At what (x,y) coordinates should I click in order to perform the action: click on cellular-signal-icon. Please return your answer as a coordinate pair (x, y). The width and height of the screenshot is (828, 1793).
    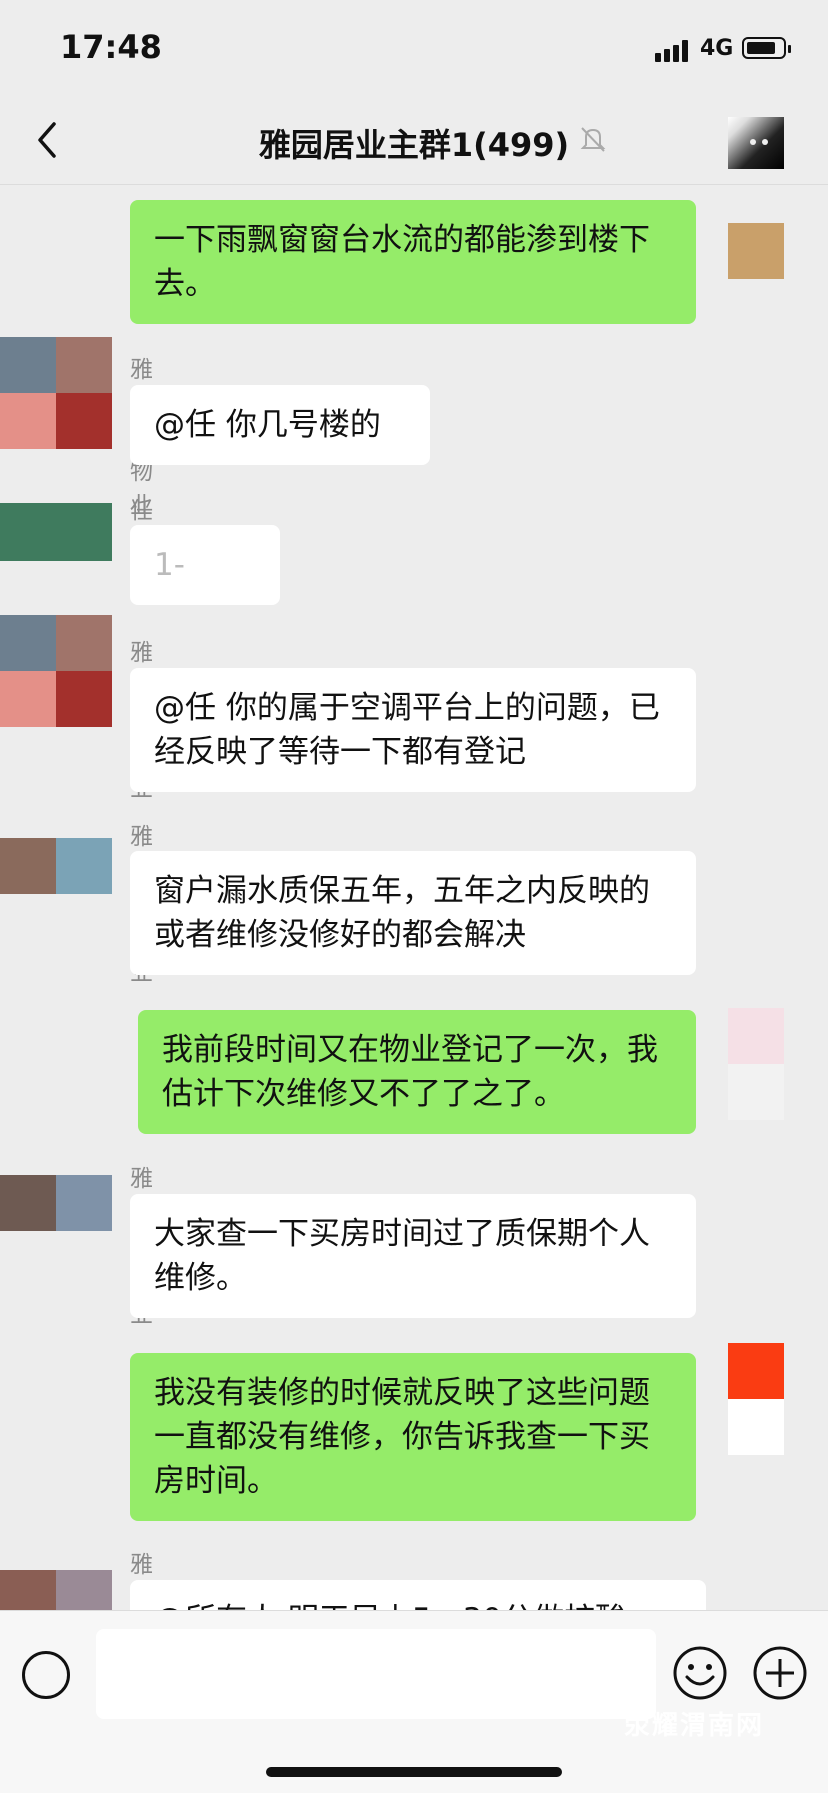
    Looking at the image, I should click on (675, 50).